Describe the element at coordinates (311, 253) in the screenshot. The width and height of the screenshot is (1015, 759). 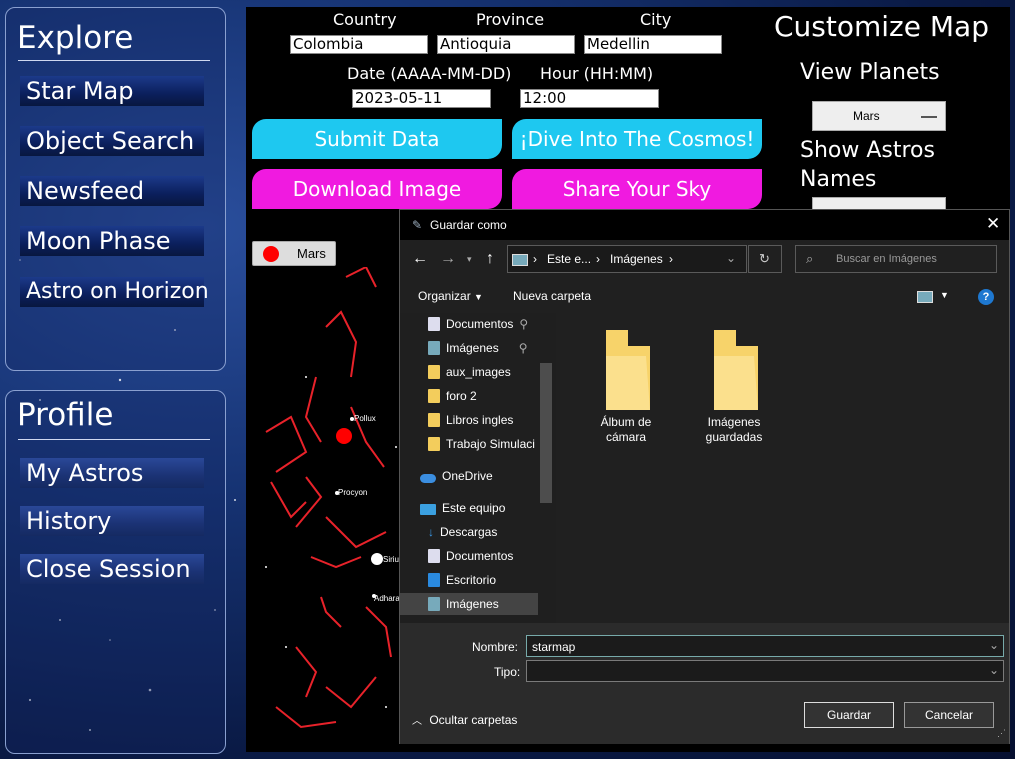
I see `planet-legend-label: Mars` at that location.